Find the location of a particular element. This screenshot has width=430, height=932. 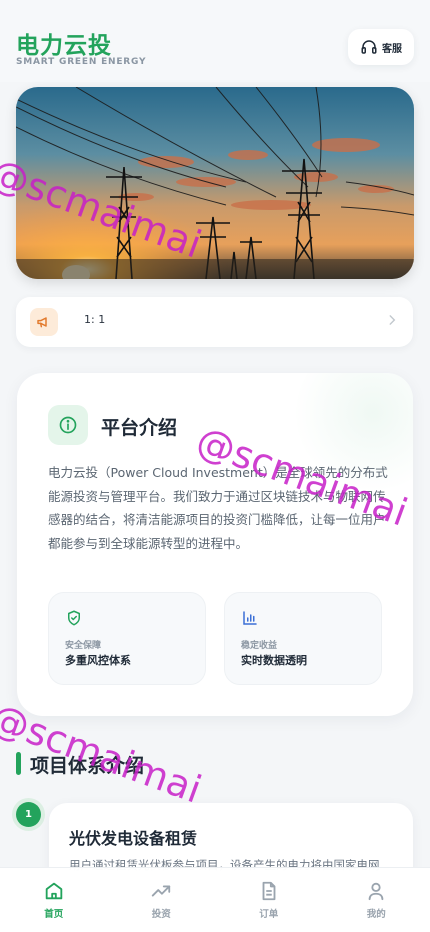

tab-home: 首页 is located at coordinates (54, 900).